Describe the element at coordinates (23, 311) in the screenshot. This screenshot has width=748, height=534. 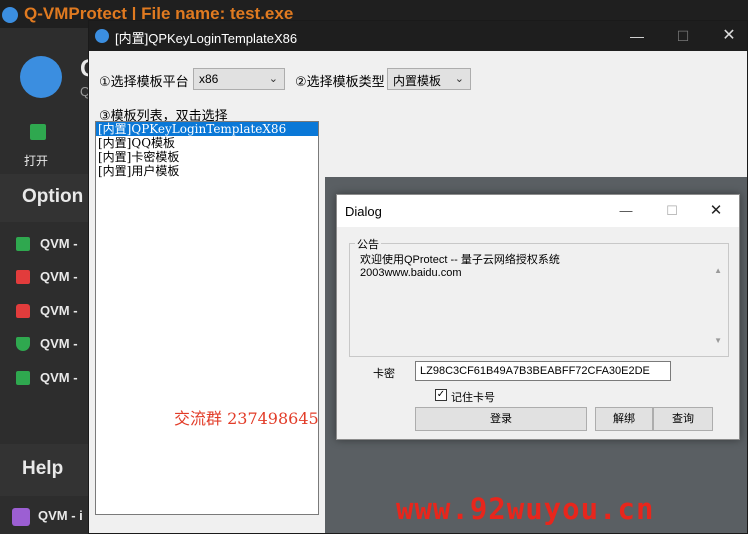
I see `lock-icon` at that location.